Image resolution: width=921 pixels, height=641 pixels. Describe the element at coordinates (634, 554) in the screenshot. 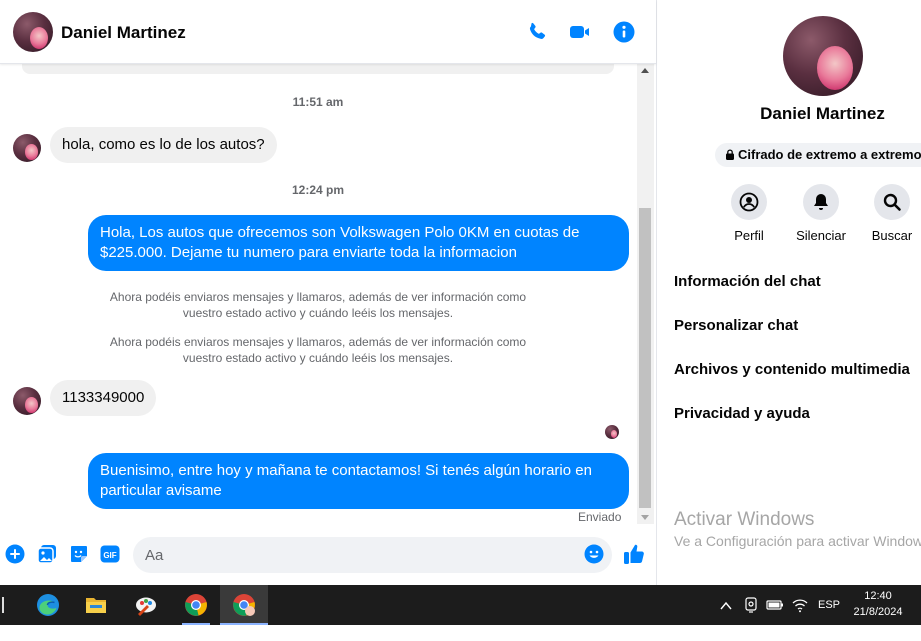

I see `thumbs-up-icon` at that location.